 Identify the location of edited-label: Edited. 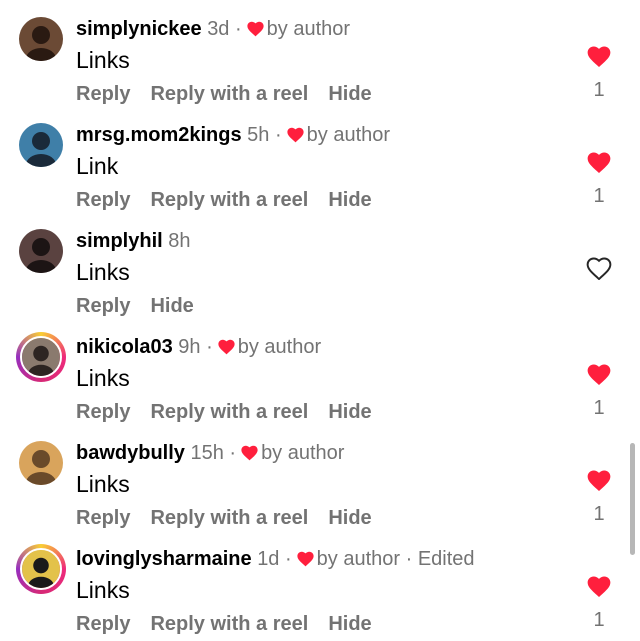
(446, 559).